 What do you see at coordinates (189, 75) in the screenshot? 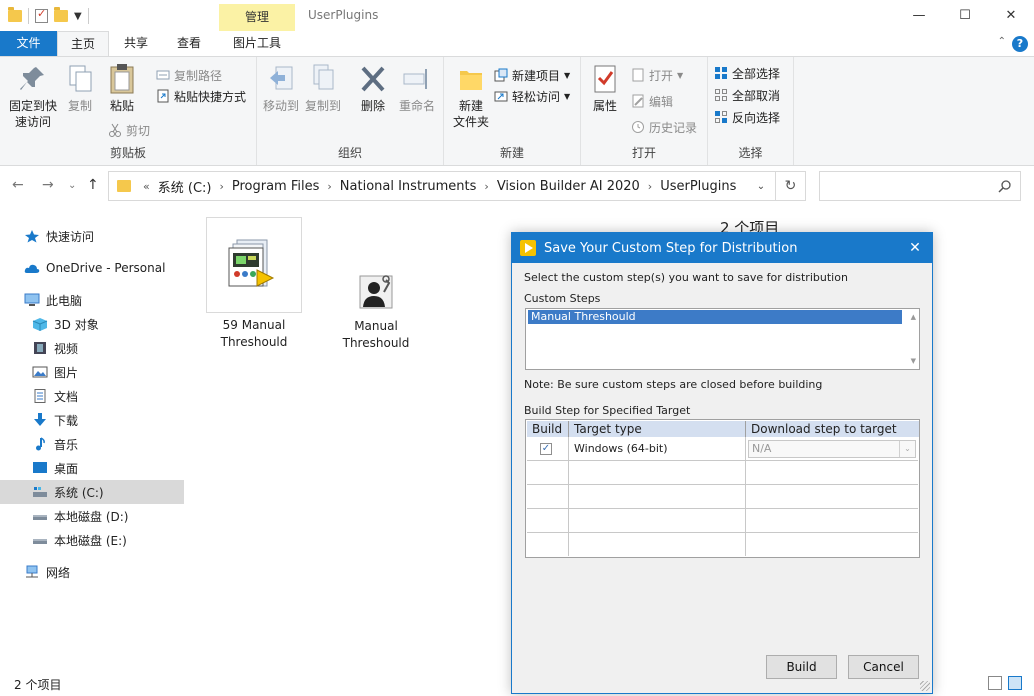
I see `copy-path-button: 复制路径` at bounding box center [189, 75].